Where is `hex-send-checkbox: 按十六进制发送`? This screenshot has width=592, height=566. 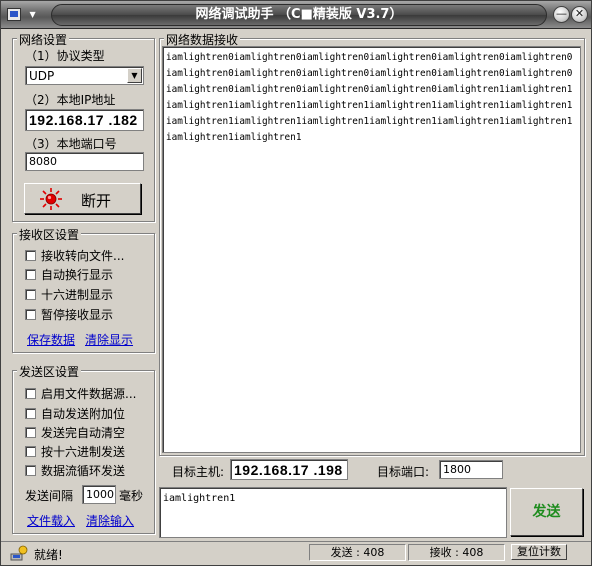
hex-send-checkbox: 按十六进制发送 is located at coordinates (75, 451).